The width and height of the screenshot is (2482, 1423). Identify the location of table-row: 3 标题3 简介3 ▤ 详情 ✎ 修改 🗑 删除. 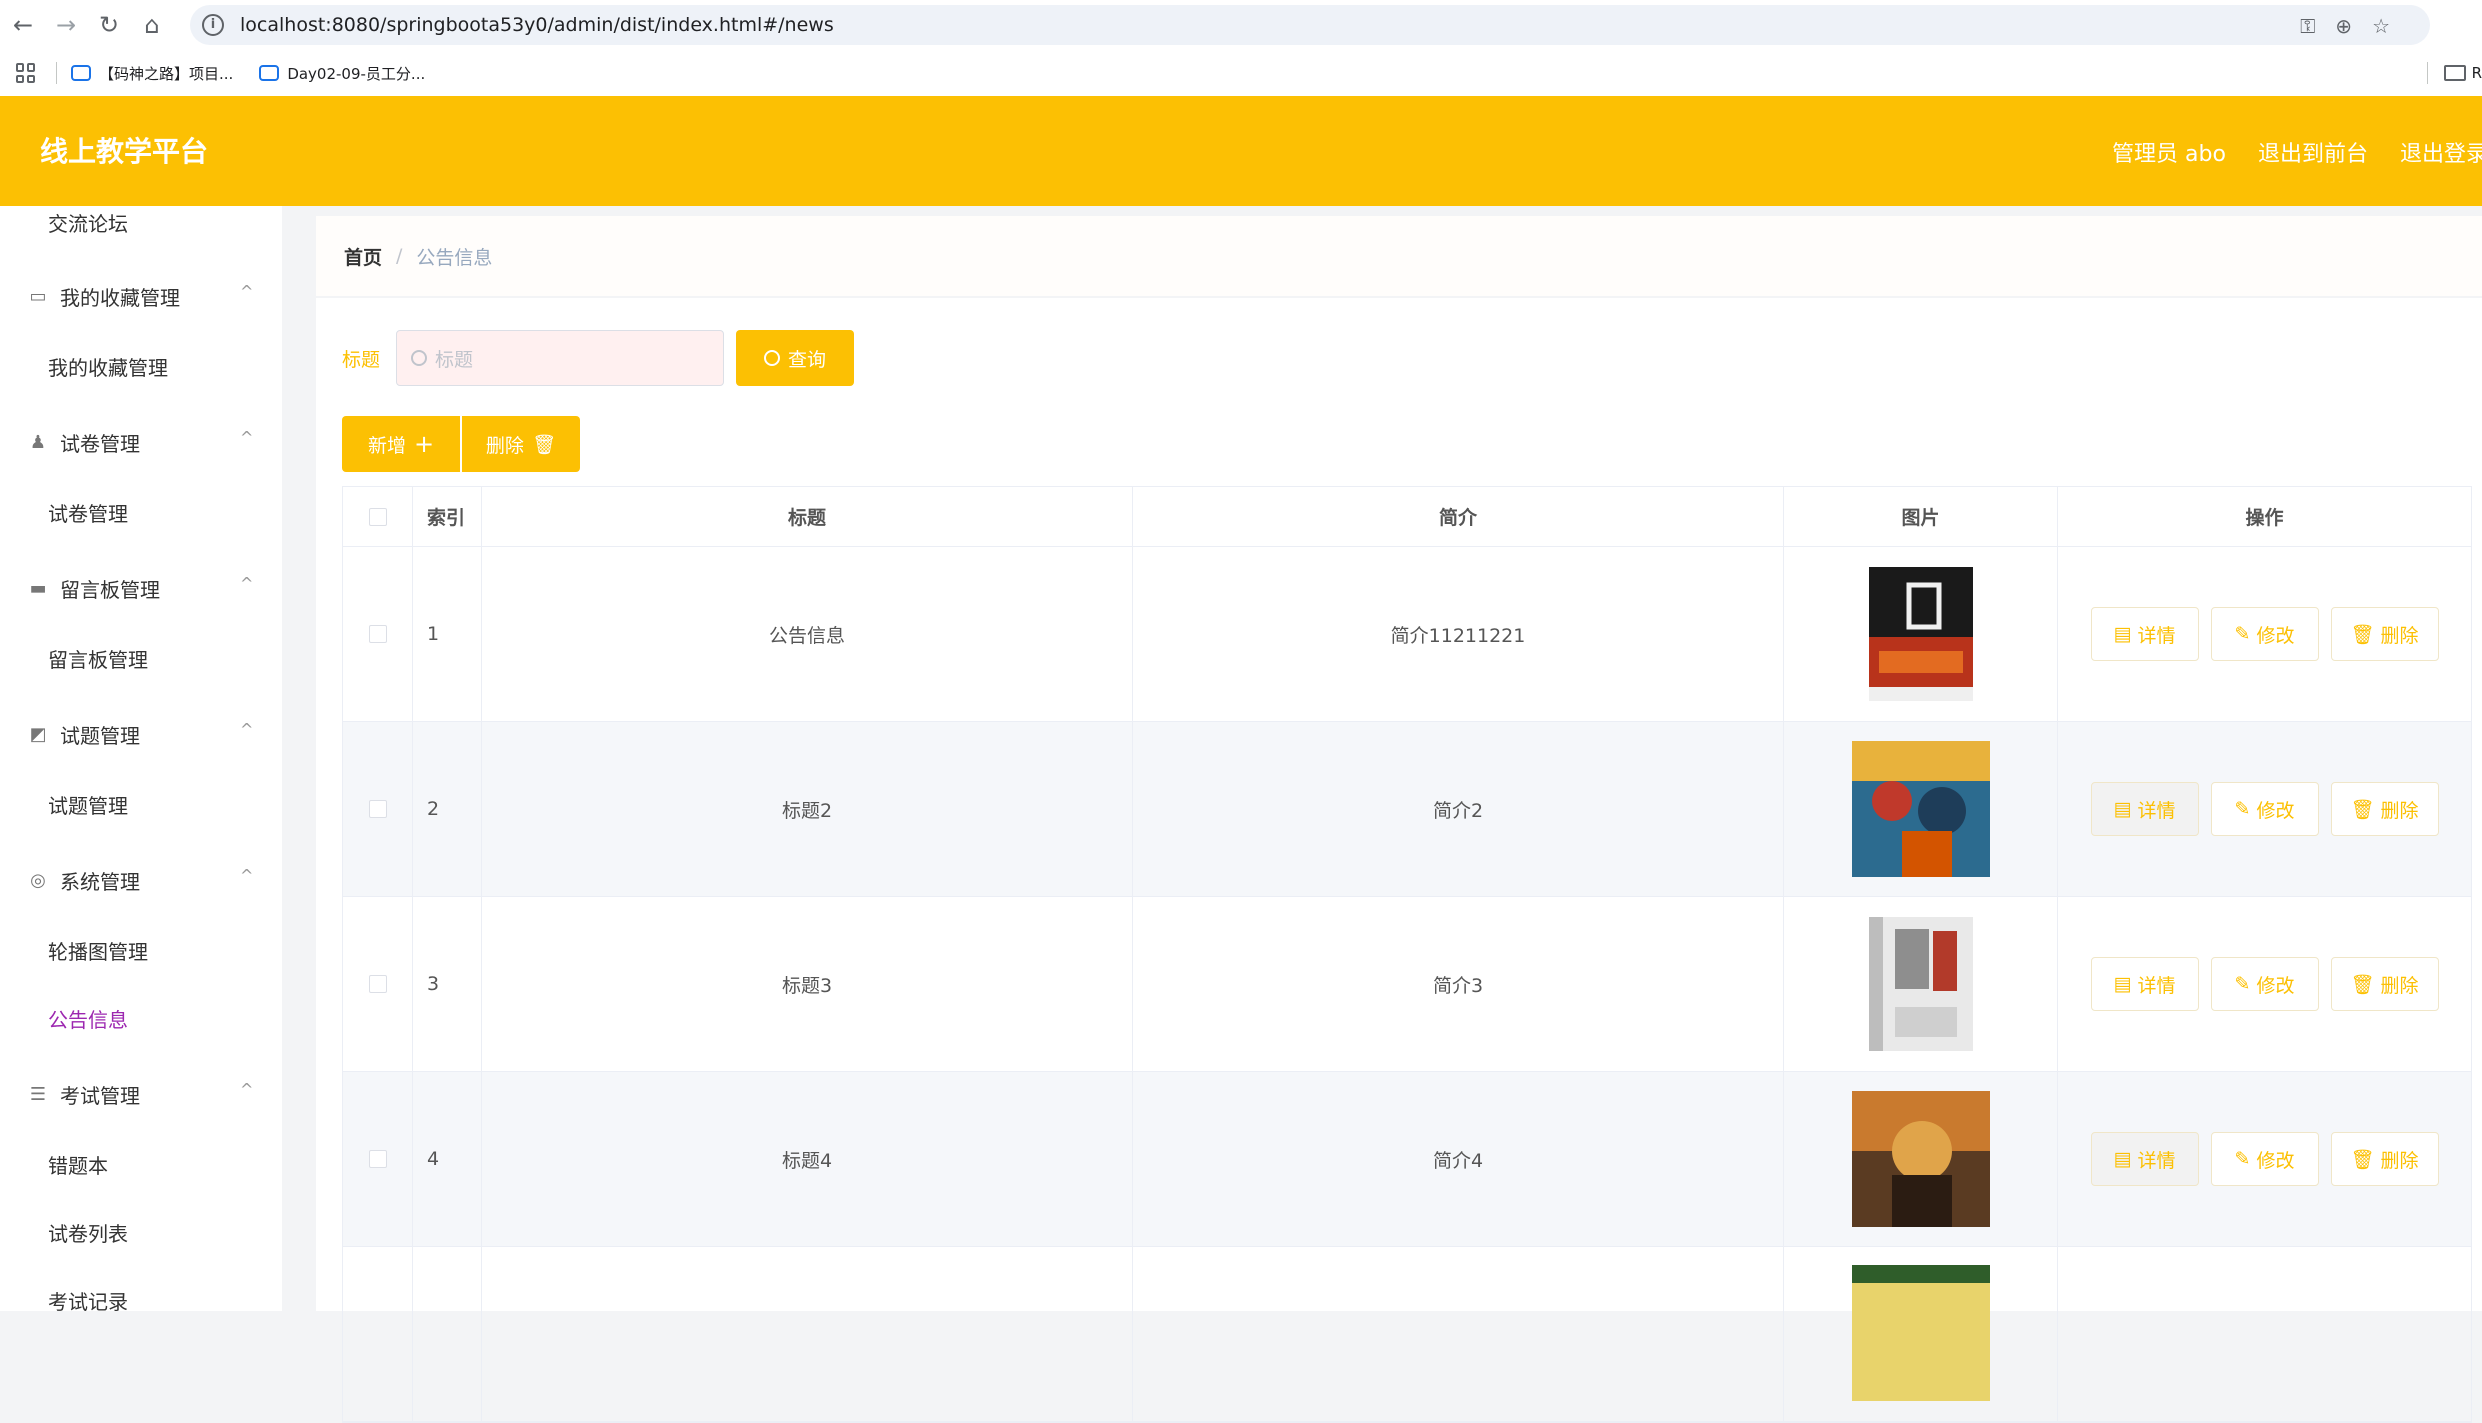
(1407, 984).